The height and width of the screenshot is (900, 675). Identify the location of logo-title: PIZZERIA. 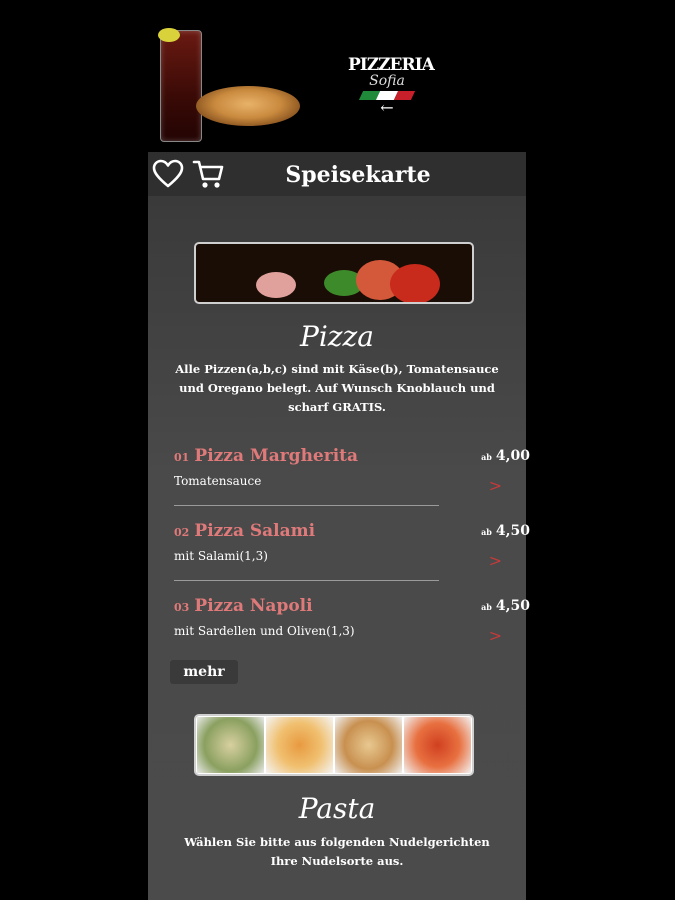
(391, 65).